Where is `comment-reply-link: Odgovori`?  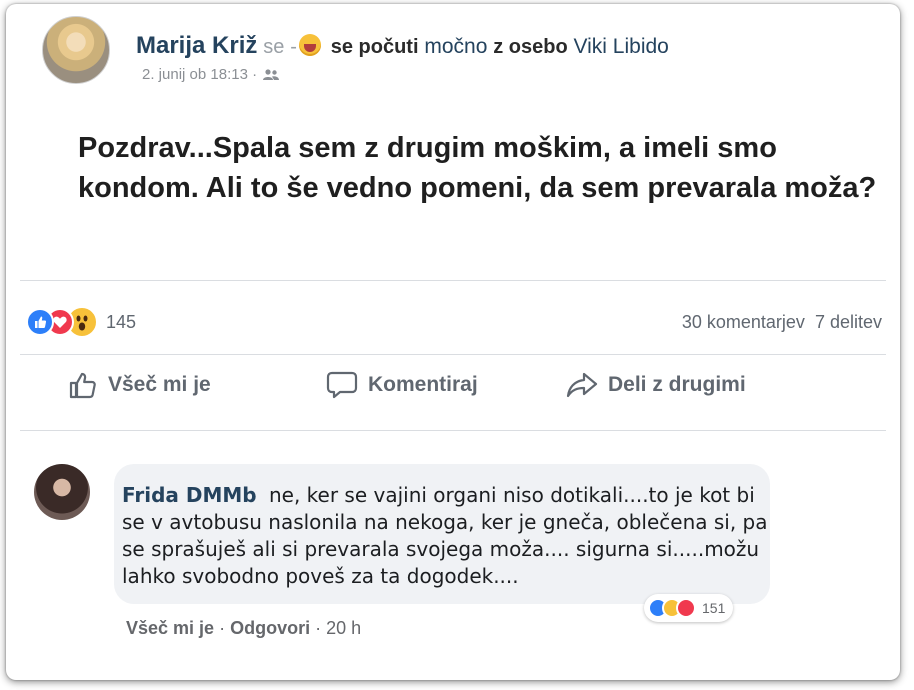
comment-reply-link: Odgovori is located at coordinates (270, 628).